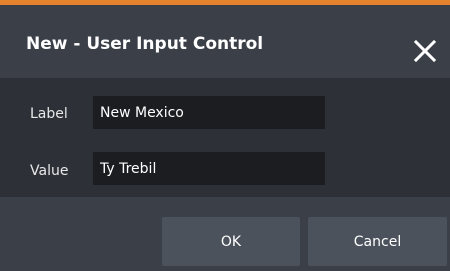 This screenshot has height=271, width=450. I want to click on value-field-label: Value, so click(49, 171).